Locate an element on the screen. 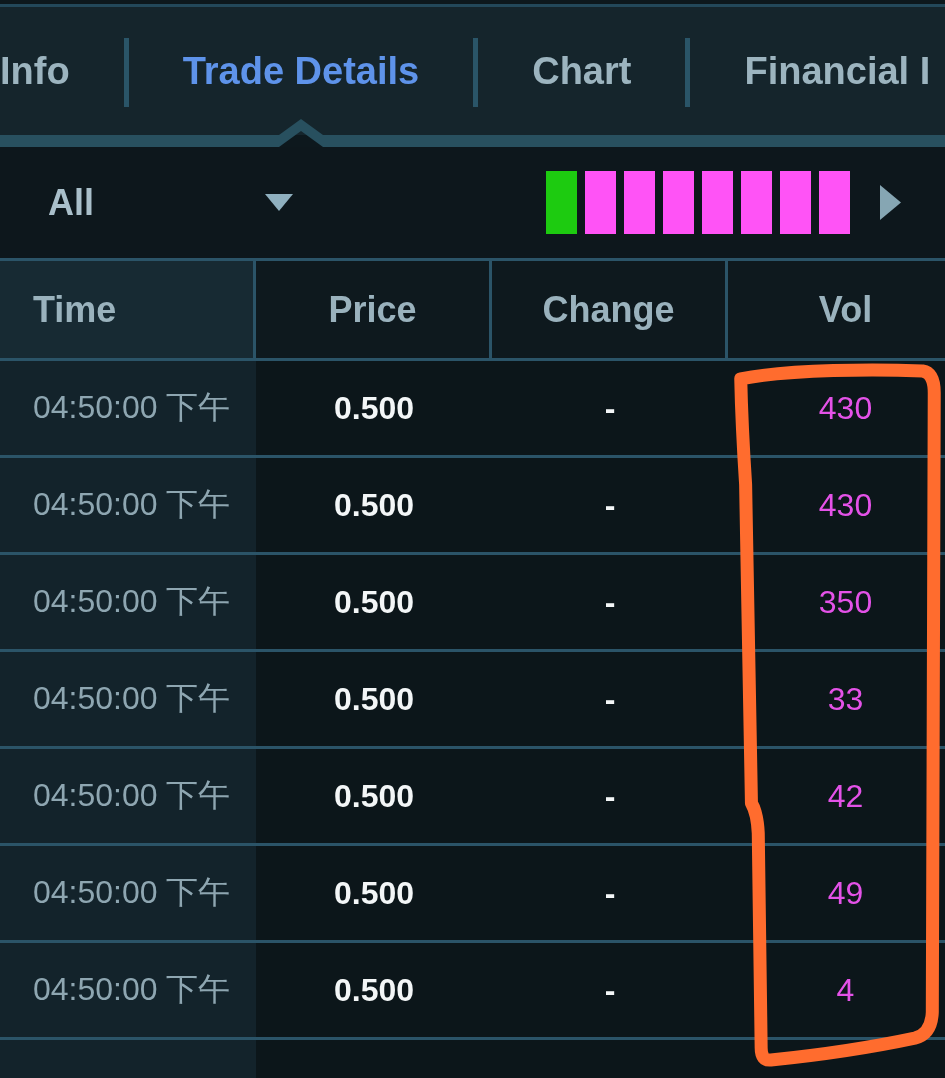  table-cell-text: 350 is located at coordinates (845, 602).